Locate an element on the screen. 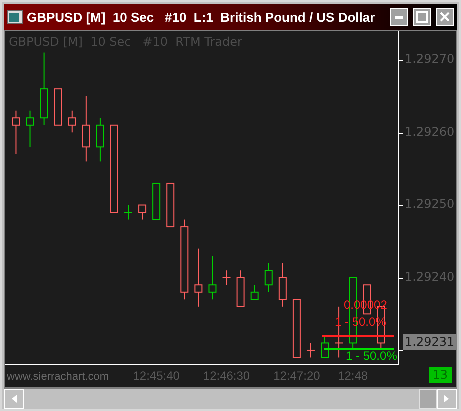  minimize-button is located at coordinates (399, 17).